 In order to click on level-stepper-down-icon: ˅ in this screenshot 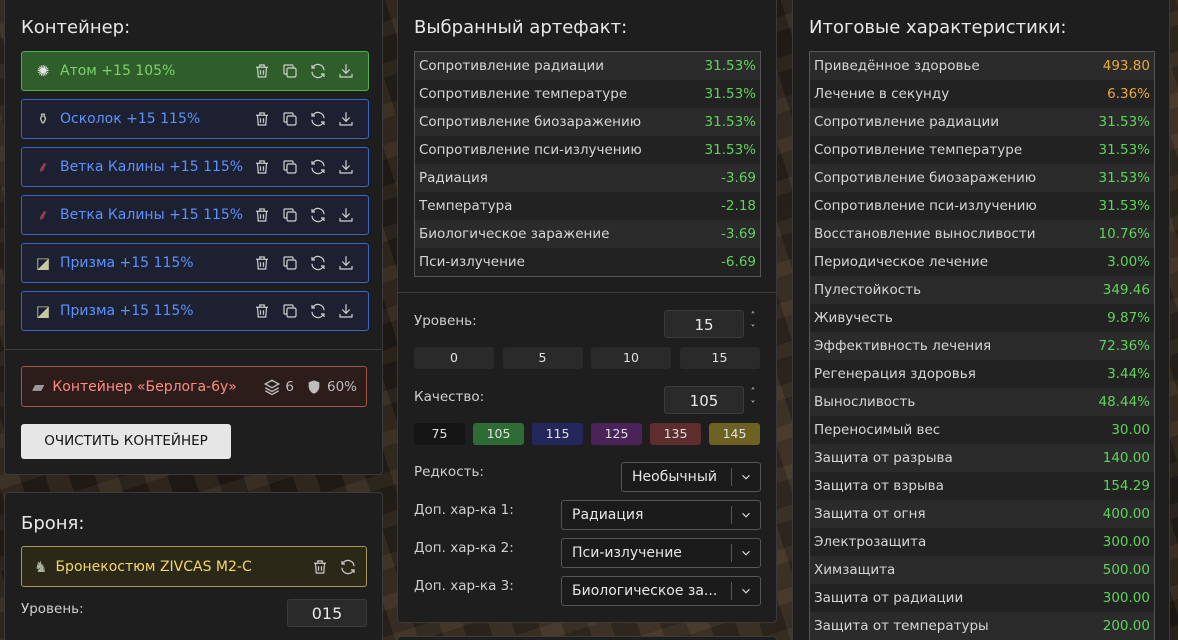, I will do `click(753, 329)`.